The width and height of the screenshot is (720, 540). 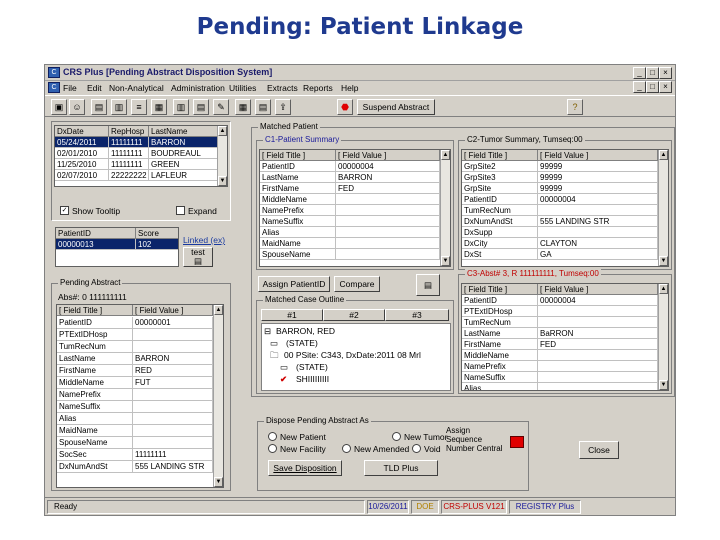 I want to click on table-row: DxSt GA, so click(x=560, y=254).